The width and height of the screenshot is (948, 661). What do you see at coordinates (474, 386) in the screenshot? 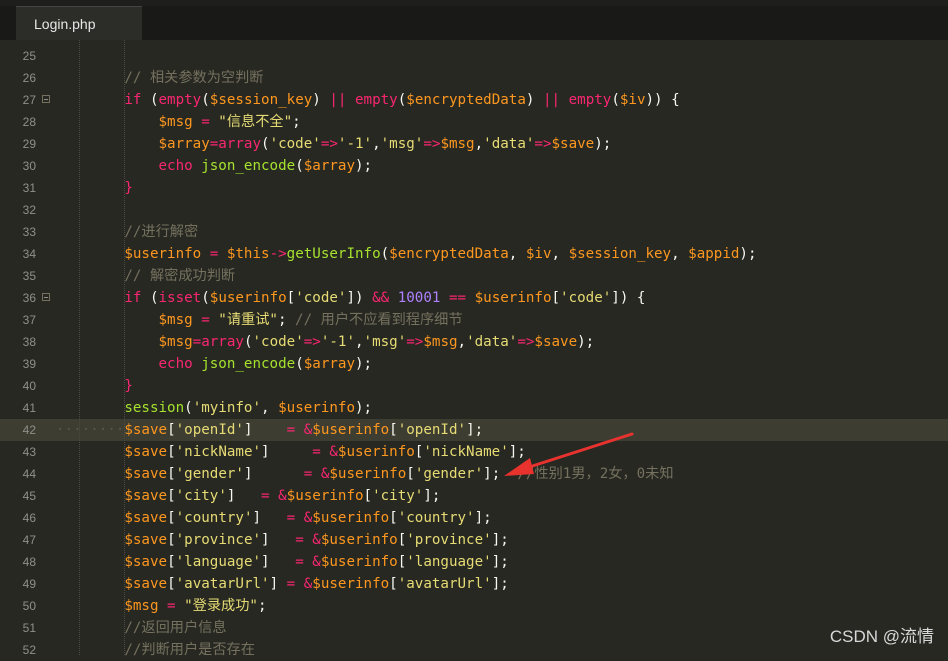
I see `code-line: 40 }` at bounding box center [474, 386].